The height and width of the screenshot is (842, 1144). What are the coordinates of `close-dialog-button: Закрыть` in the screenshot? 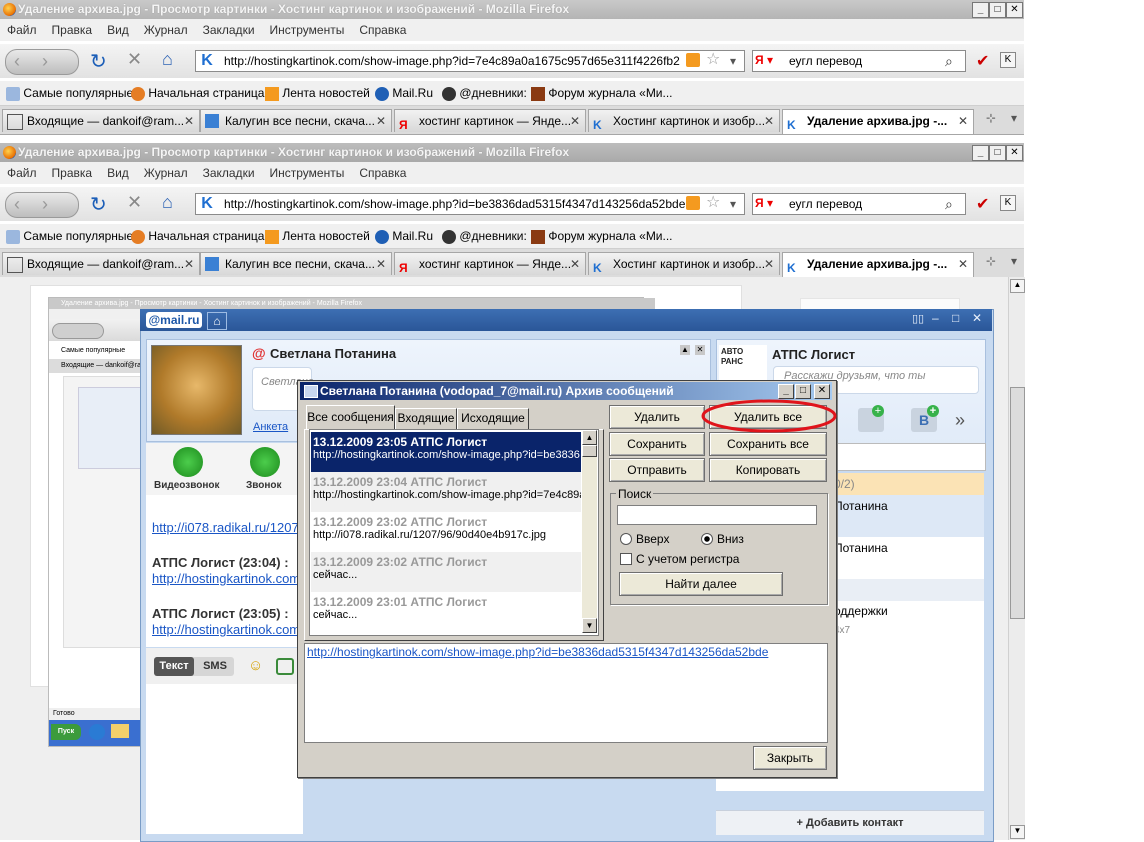 It's located at (790, 758).